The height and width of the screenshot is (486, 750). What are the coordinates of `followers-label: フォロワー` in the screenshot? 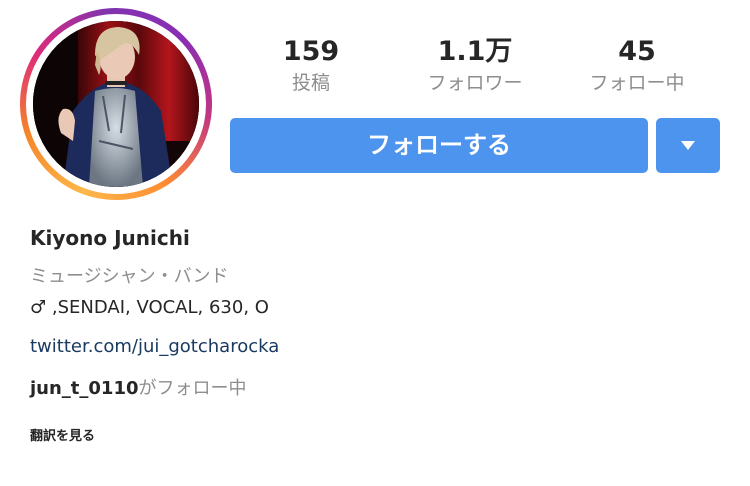 It's located at (475, 83).